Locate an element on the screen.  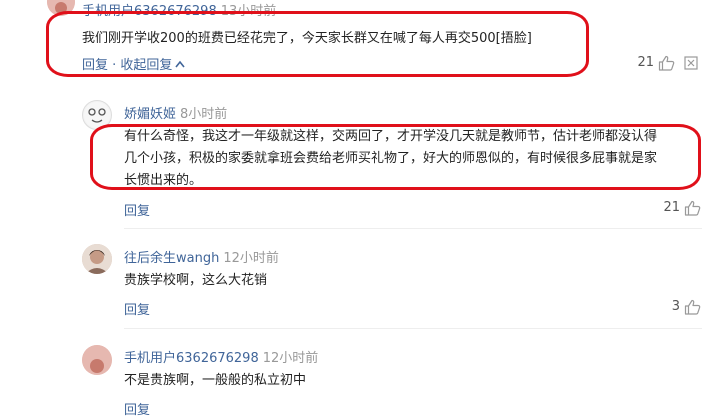
comment-text: 不是贵族啊，一般般的私立初中 is located at coordinates (215, 381).